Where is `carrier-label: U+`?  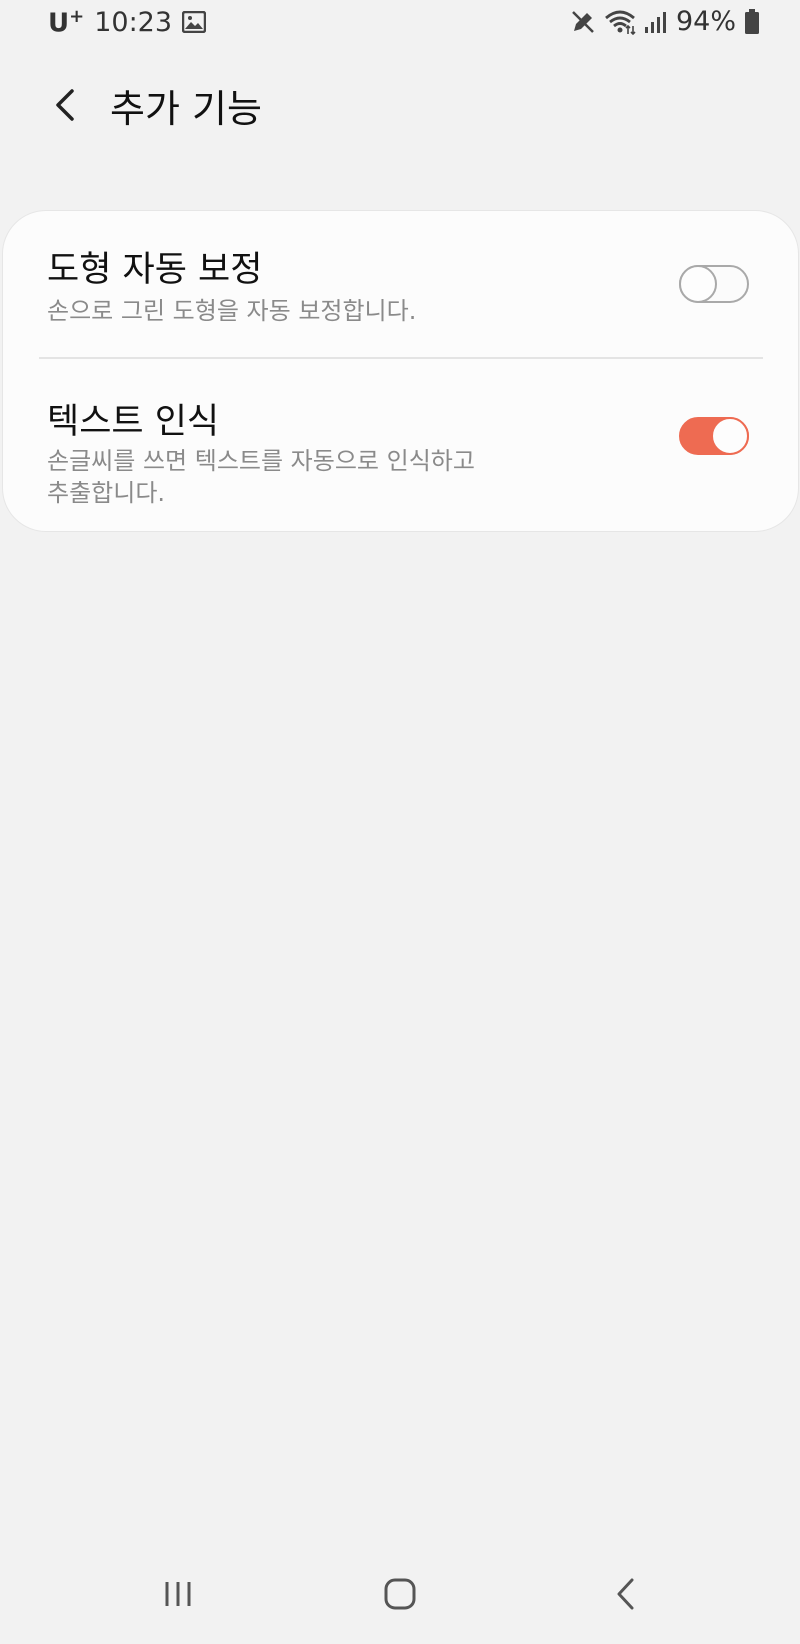 carrier-label: U+ is located at coordinates (66, 22).